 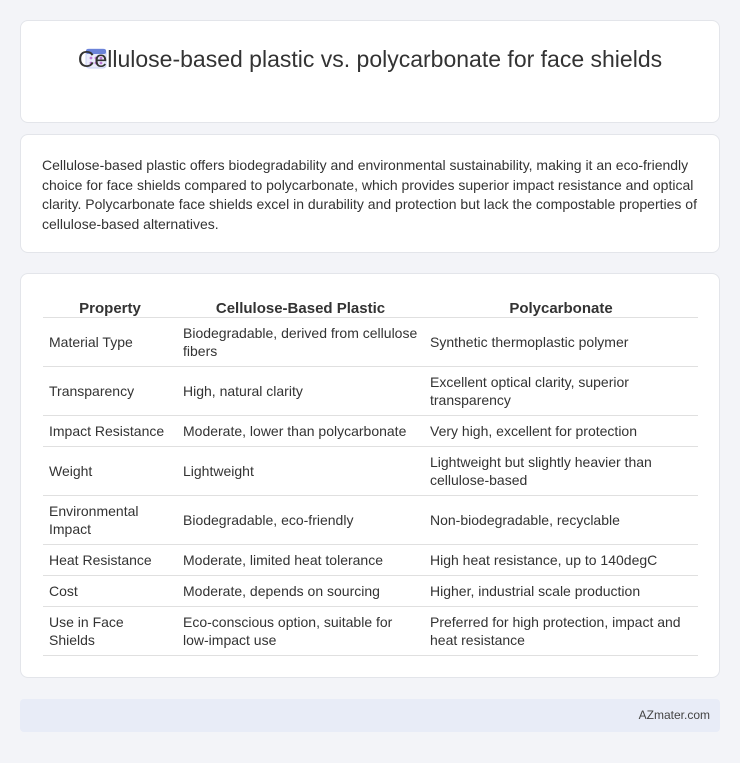 I want to click on footer: AZmater.com, so click(x=370, y=715).